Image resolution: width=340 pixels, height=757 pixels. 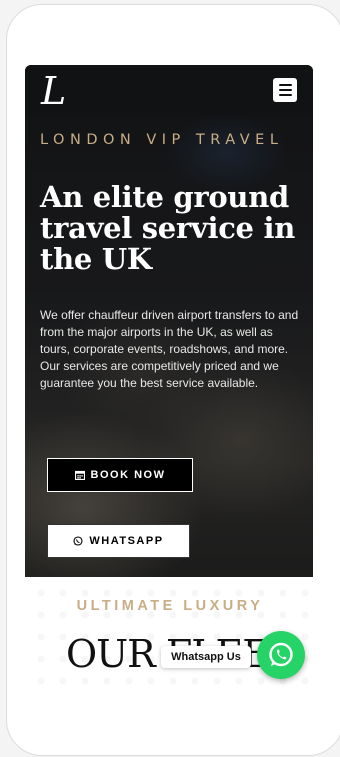 What do you see at coordinates (126, 541) in the screenshot?
I see `whatsapp-label: WHATSAPP` at bounding box center [126, 541].